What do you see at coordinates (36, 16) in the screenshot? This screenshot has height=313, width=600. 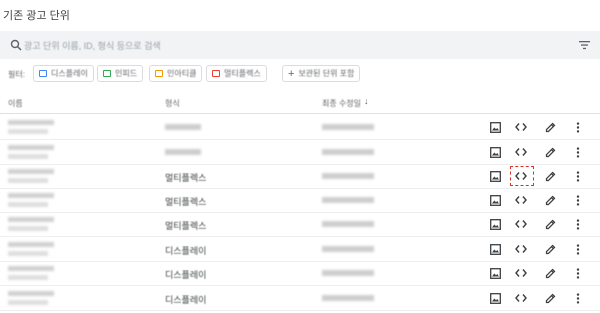 I see `page-title: 기존 광고 단위` at bounding box center [36, 16].